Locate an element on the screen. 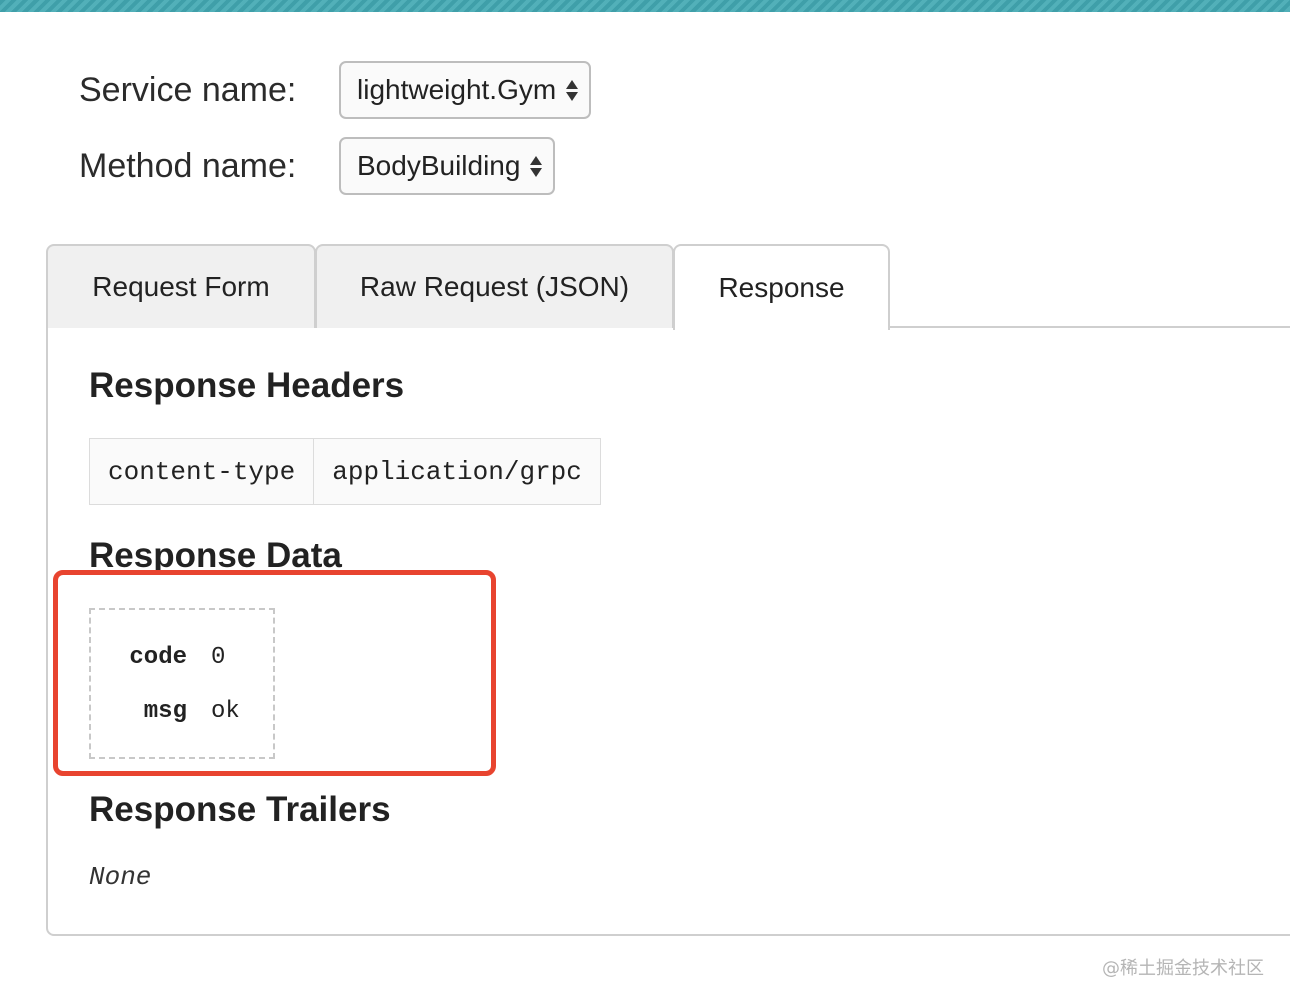  method-name-label: Method name: is located at coordinates (188, 166).